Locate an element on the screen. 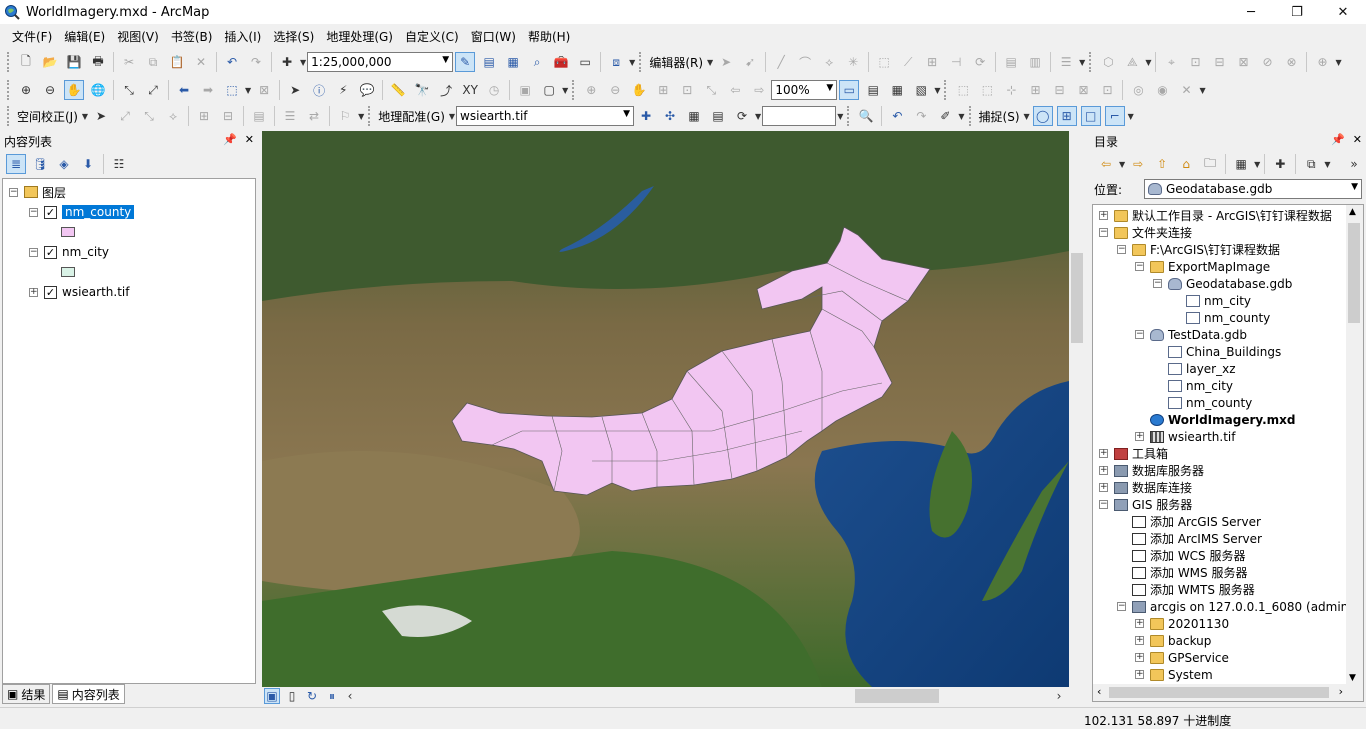 The height and width of the screenshot is (729, 1366). catalog-item: − TestData.gdb is located at coordinates (1191, 334).